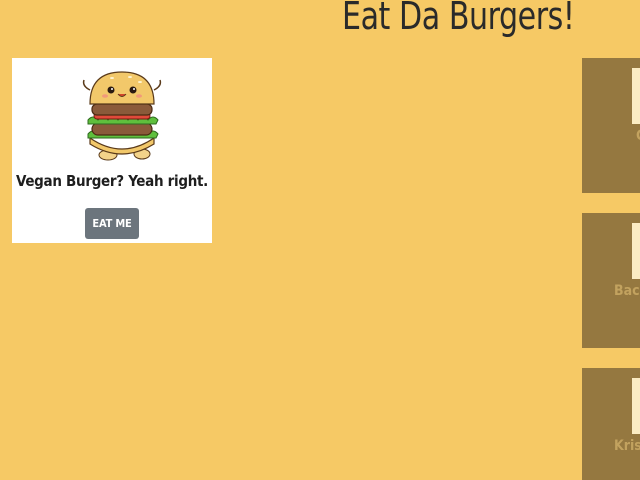 The width and height of the screenshot is (640, 480). What do you see at coordinates (627, 446) in the screenshot?
I see `eaten-burger-label: Kris` at bounding box center [627, 446].